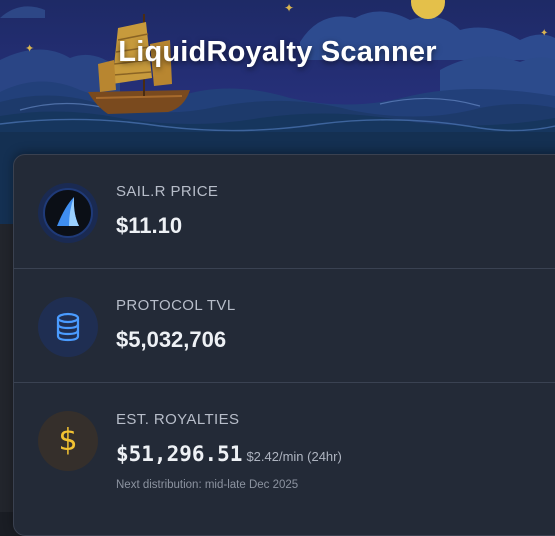 This screenshot has width=555, height=536. Describe the element at coordinates (178, 419) in the screenshot. I see `stat-label: EST. ROYALTIES` at that location.